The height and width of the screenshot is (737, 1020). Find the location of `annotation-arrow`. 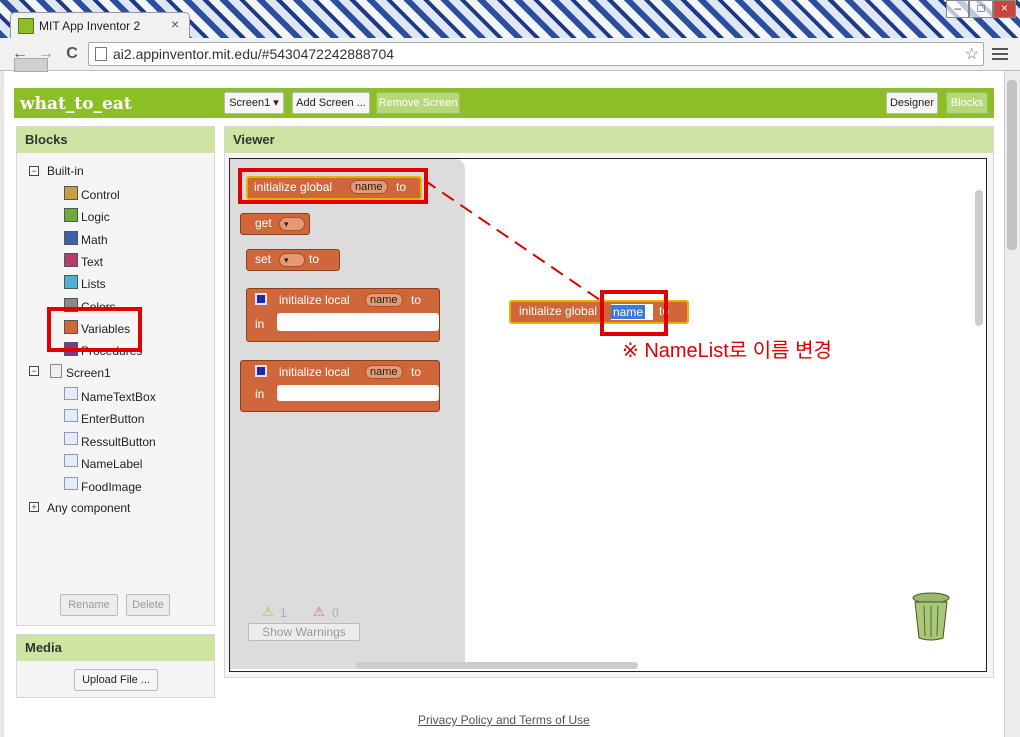

annotation-arrow is located at coordinates (512, 240).